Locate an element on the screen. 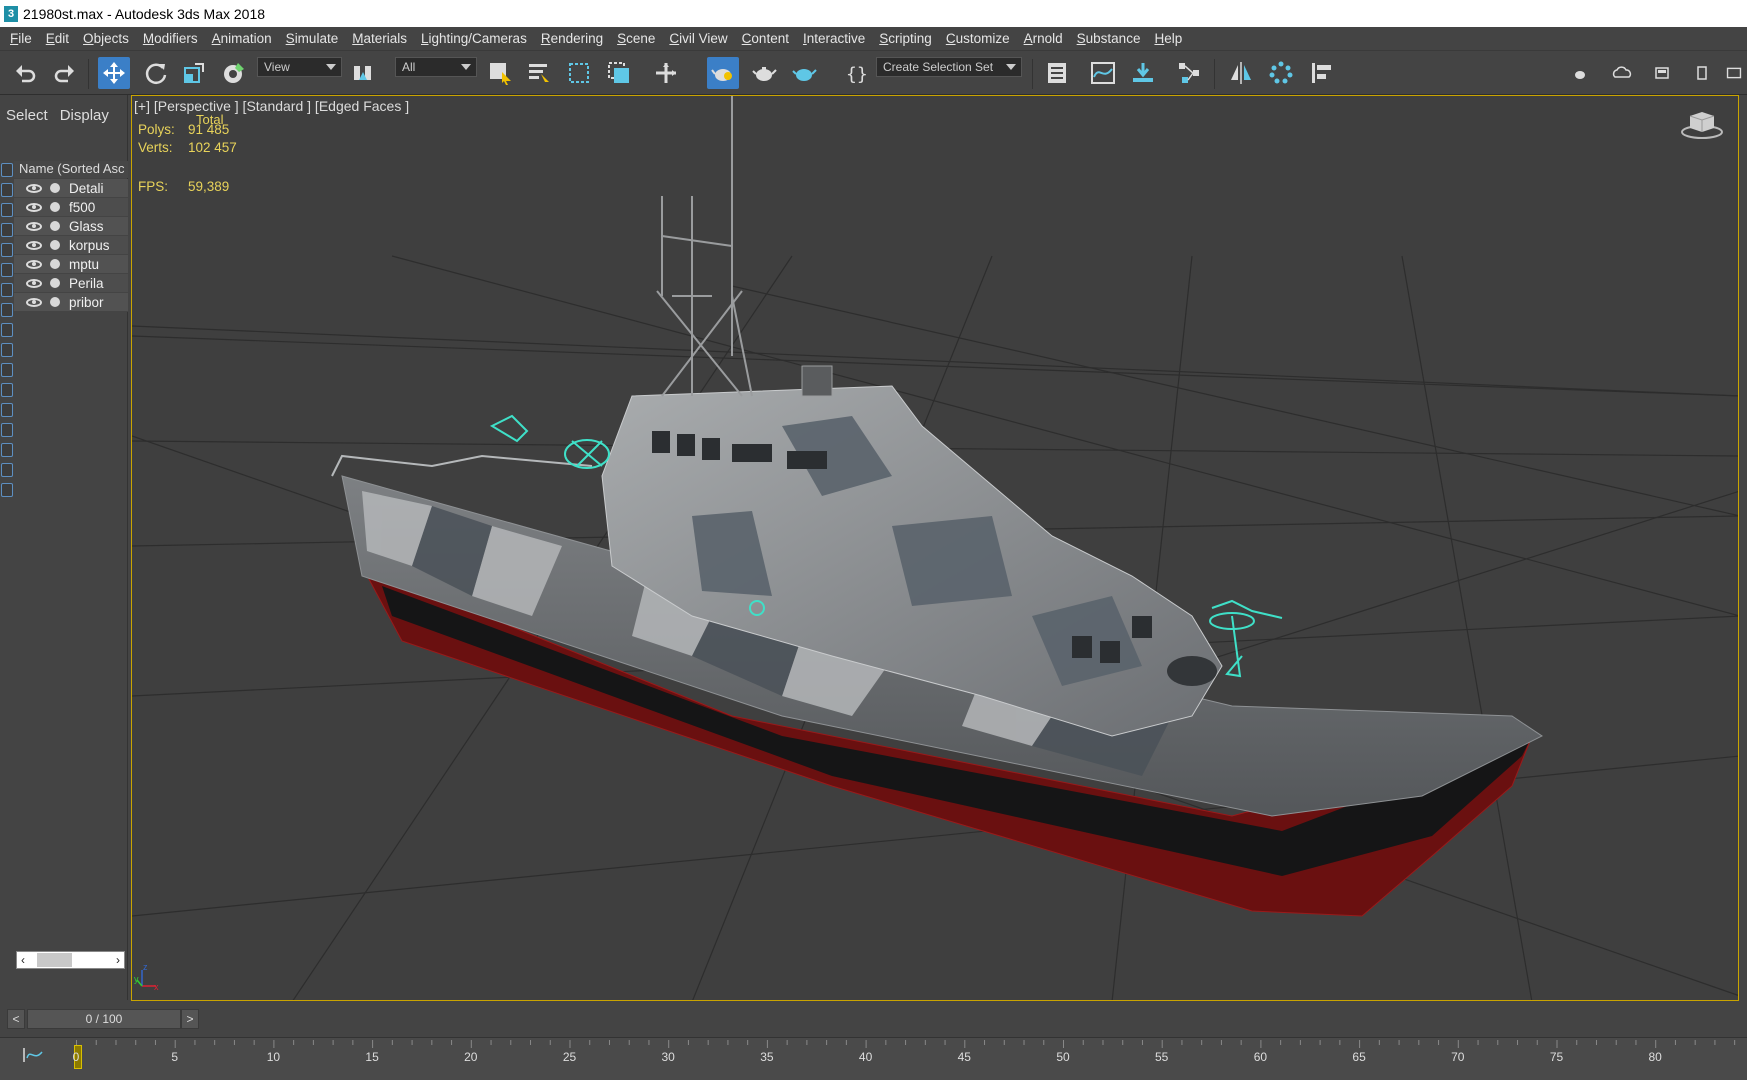 The height and width of the screenshot is (1080, 1747). pivot-center-button is located at coordinates (363, 73).